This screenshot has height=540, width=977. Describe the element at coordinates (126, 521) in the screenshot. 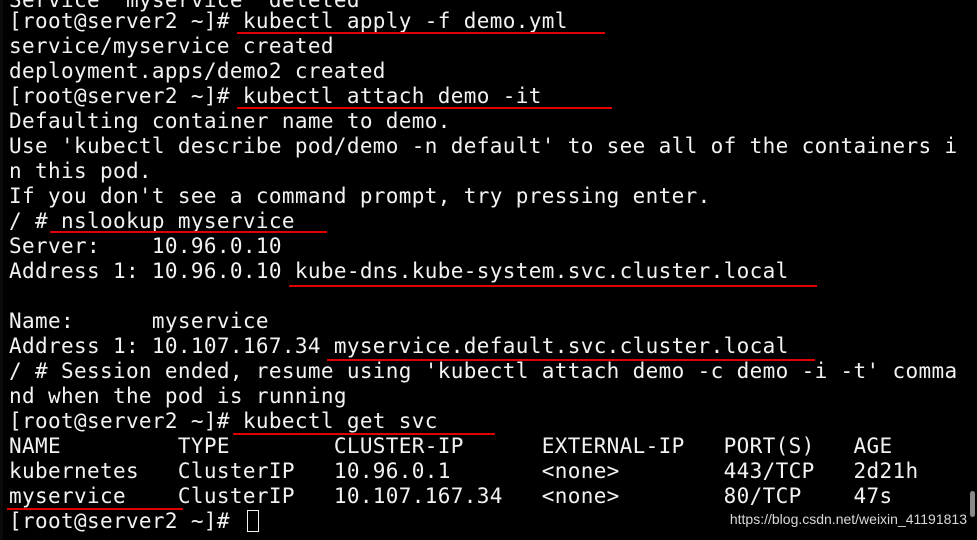

I see `prompt-text: [root@server2 ~]#` at that location.